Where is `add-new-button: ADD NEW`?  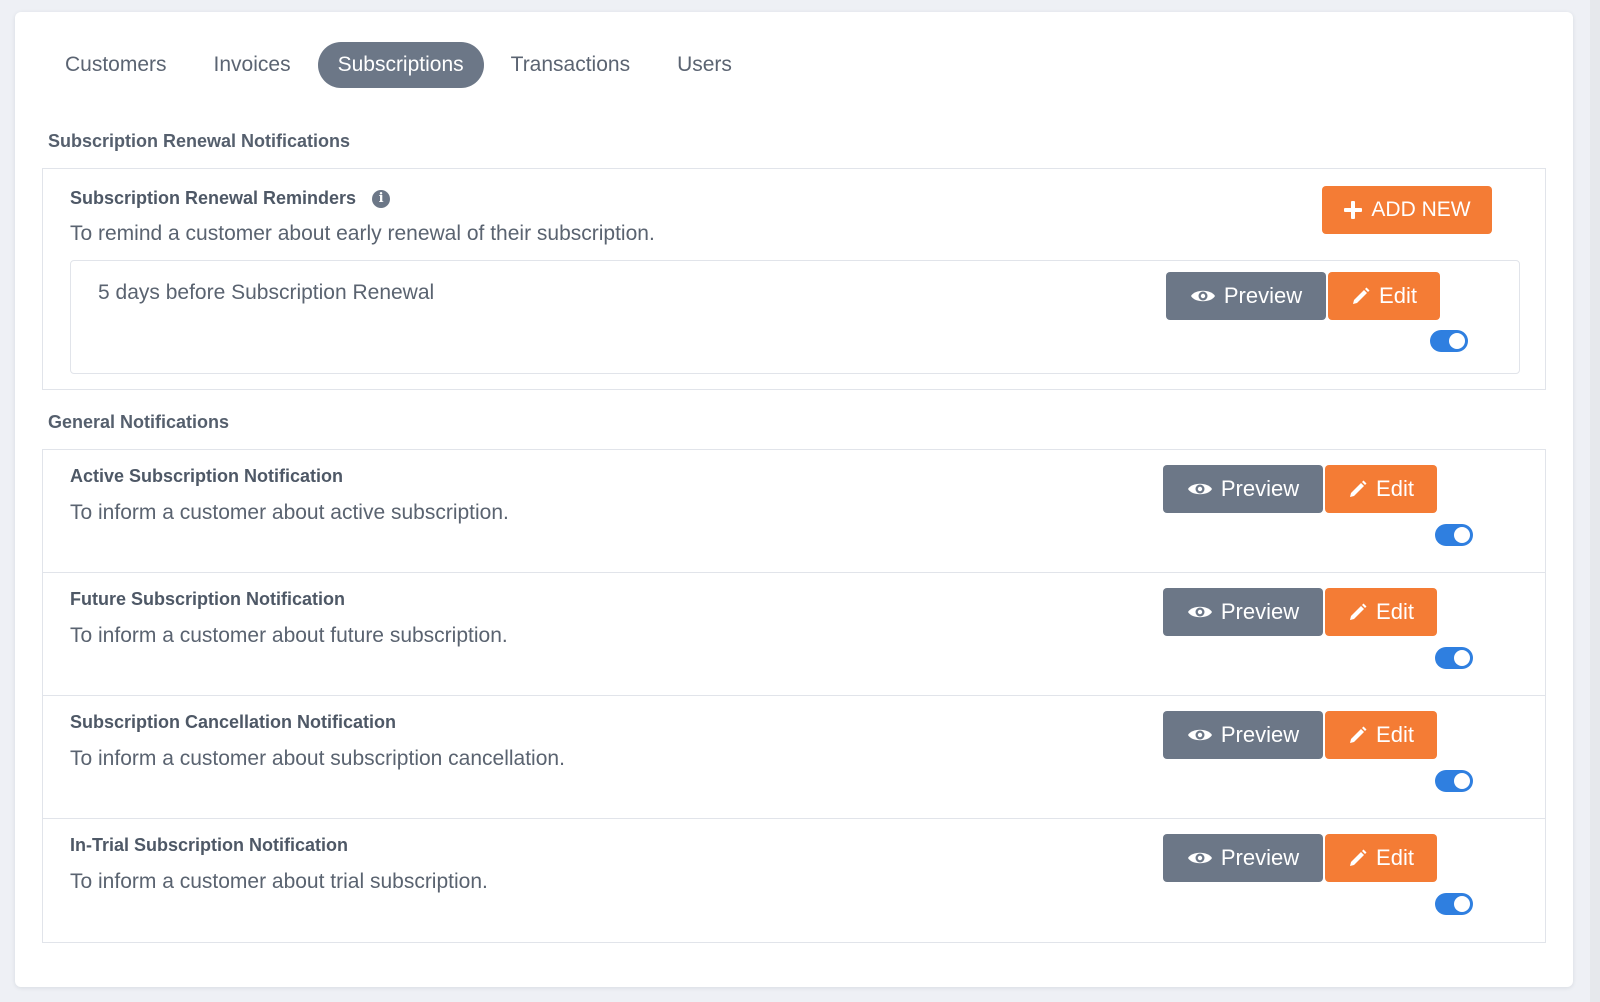 add-new-button: ADD NEW is located at coordinates (1407, 210).